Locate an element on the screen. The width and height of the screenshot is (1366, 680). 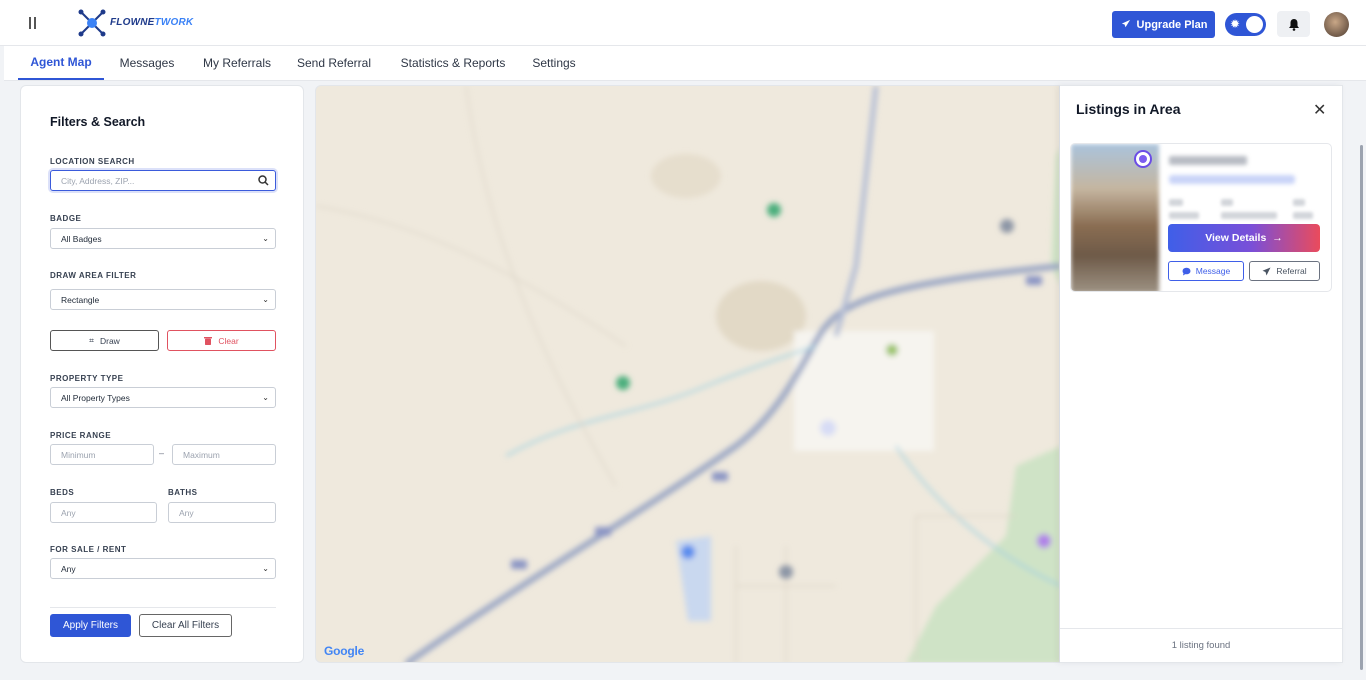
close-icon: ✕ is located at coordinates (1319, 110).